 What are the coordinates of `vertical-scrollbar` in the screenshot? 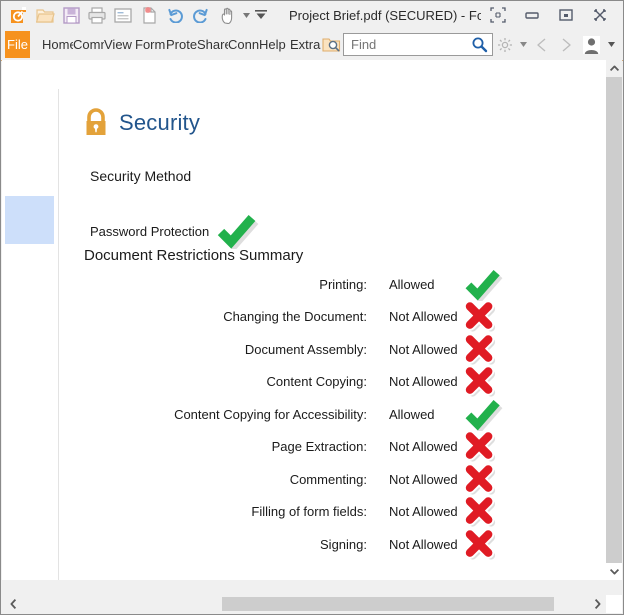 It's located at (614, 320).